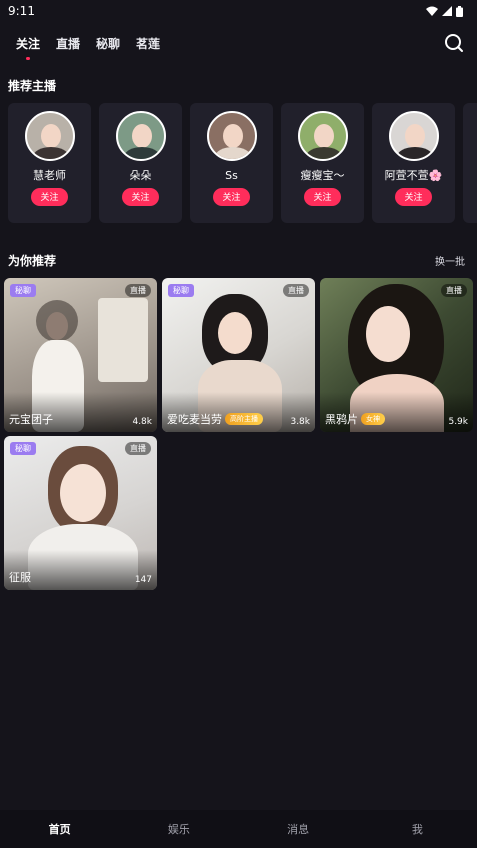  I want to click on stream-name-text: 黑鸦片, so click(341, 419).